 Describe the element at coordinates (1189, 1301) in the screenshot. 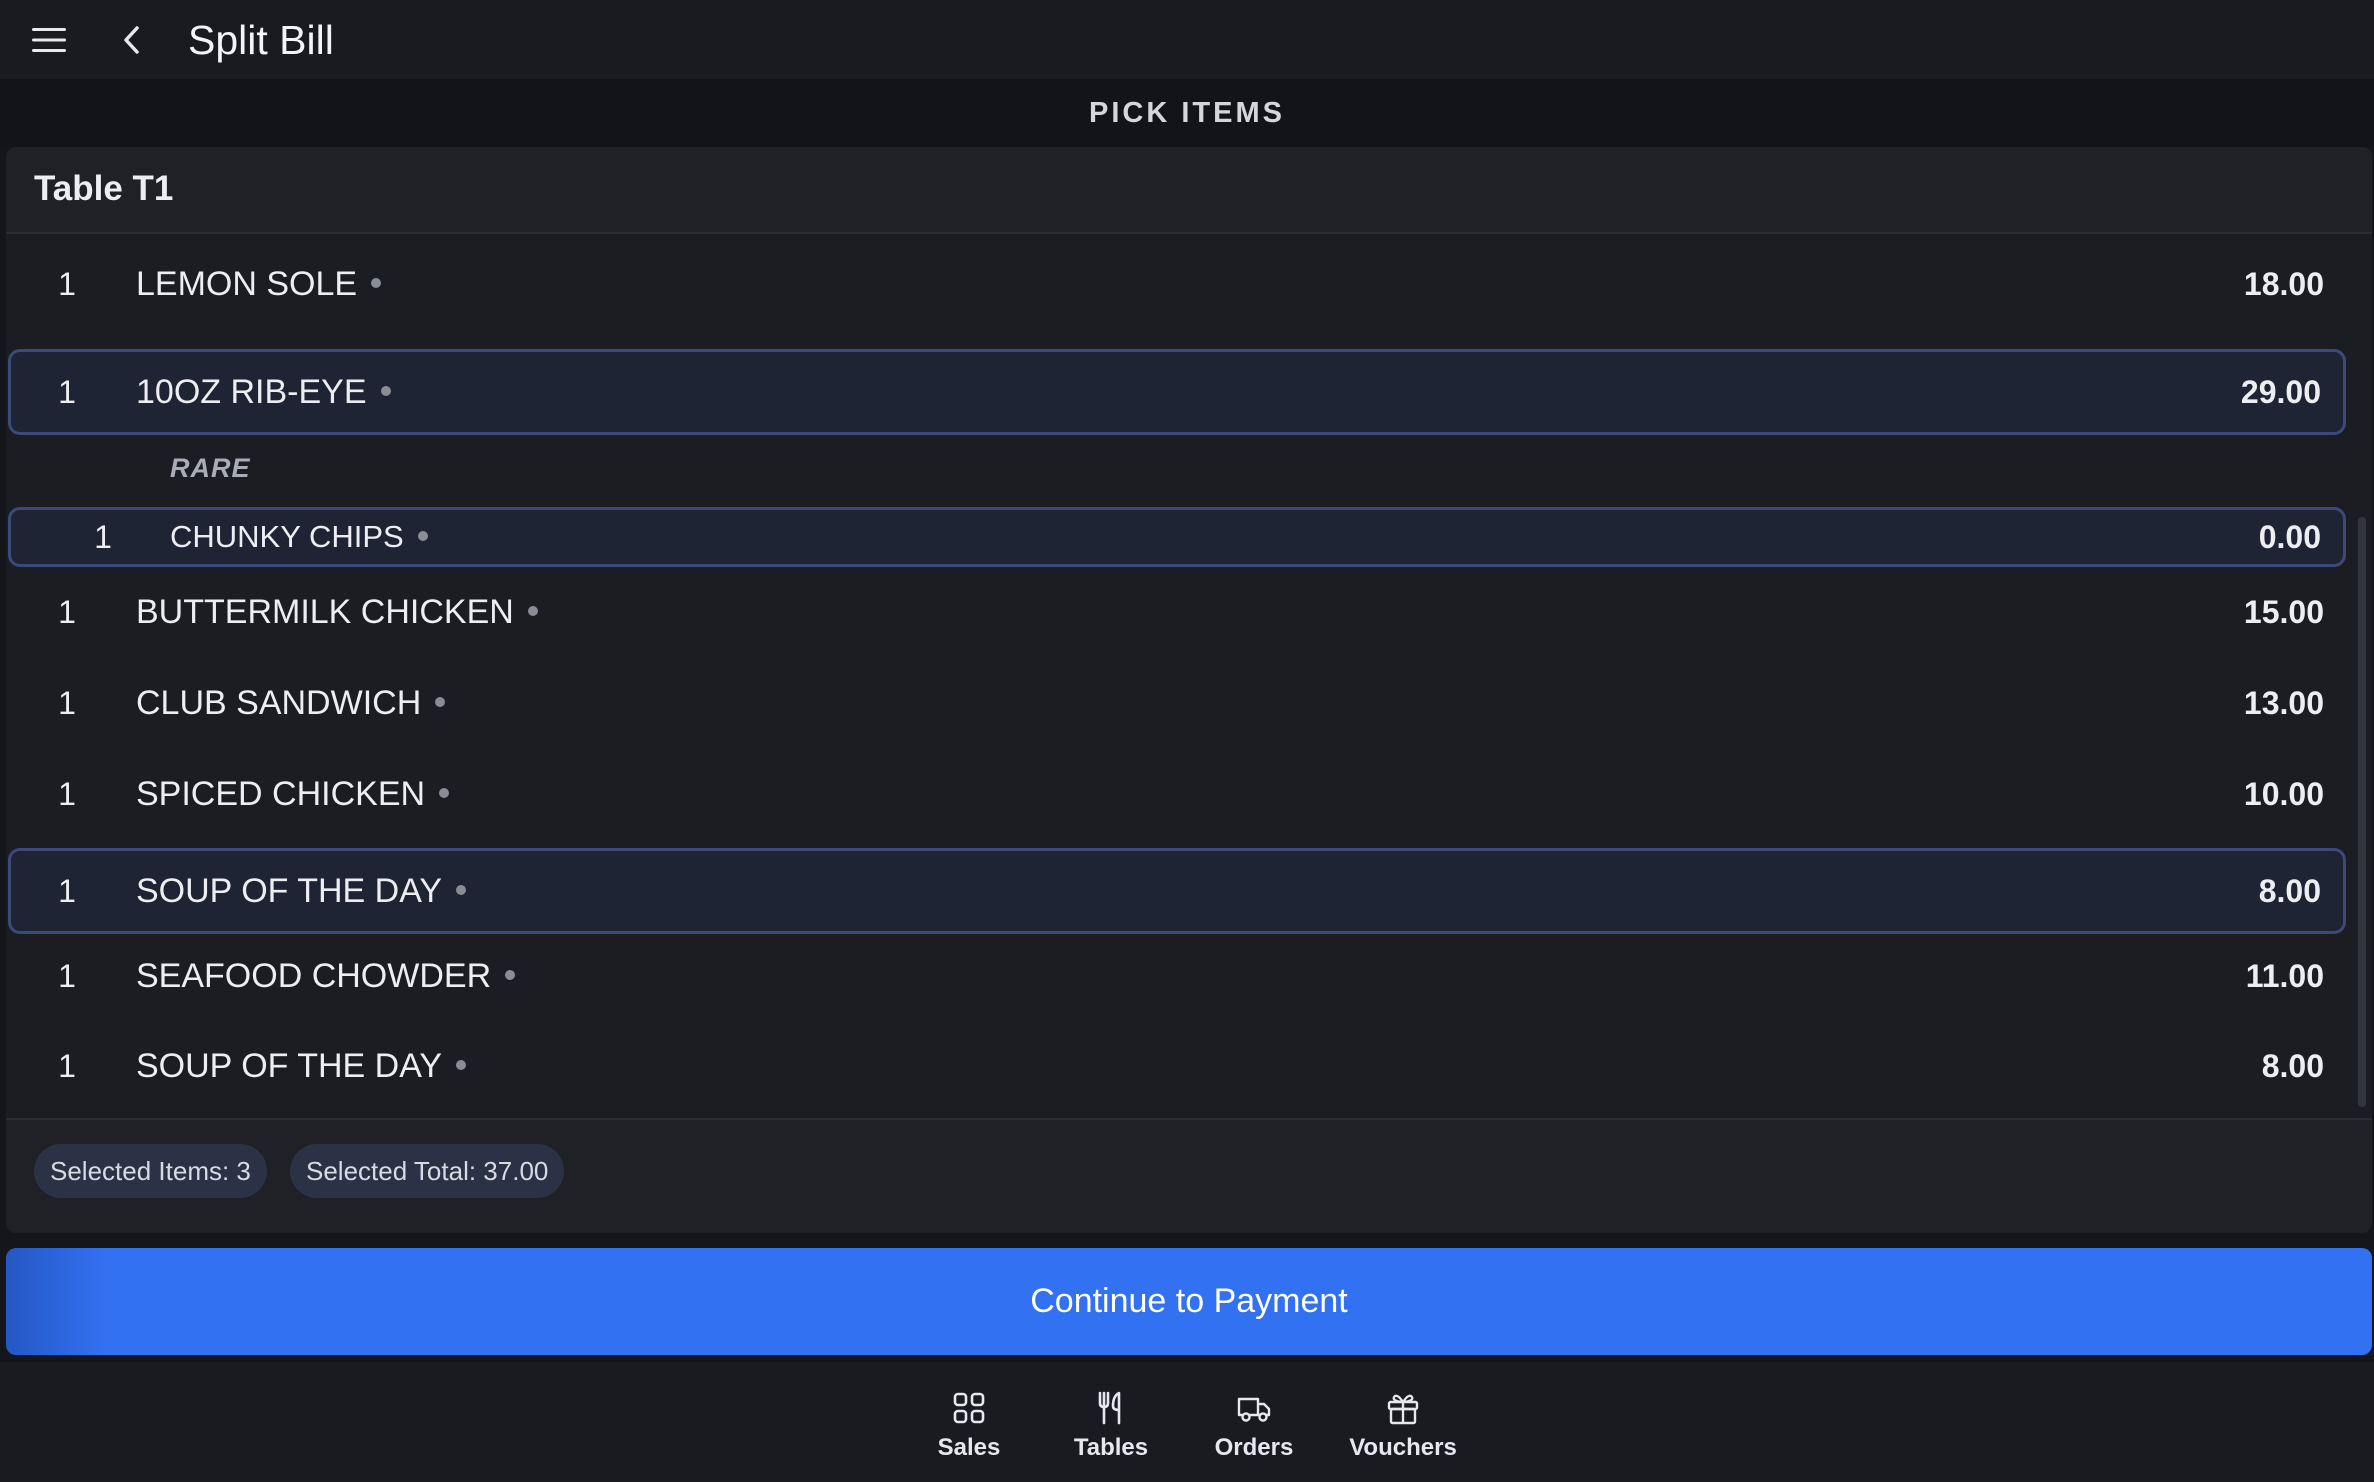

I see `continue-to-payment-button: Continue to Payment` at that location.